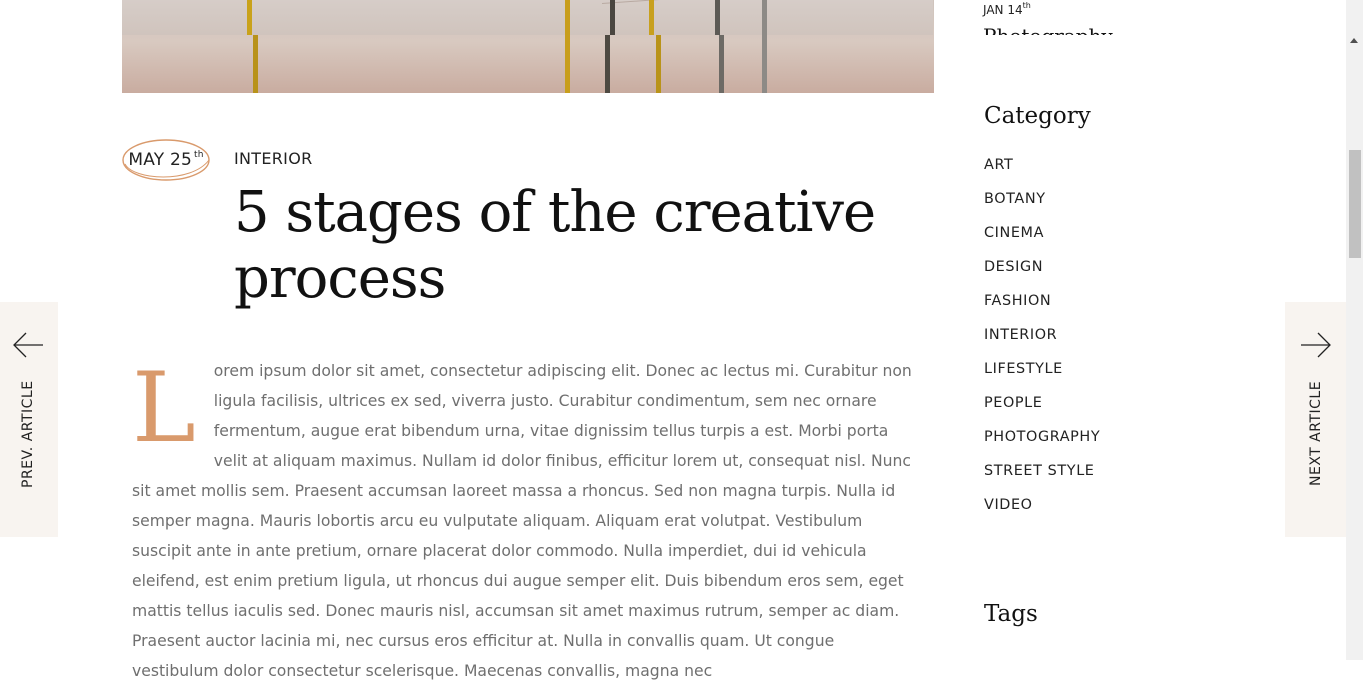 This screenshot has width=1366, height=686. I want to click on category-item-design: DESIGN, so click(1042, 274).